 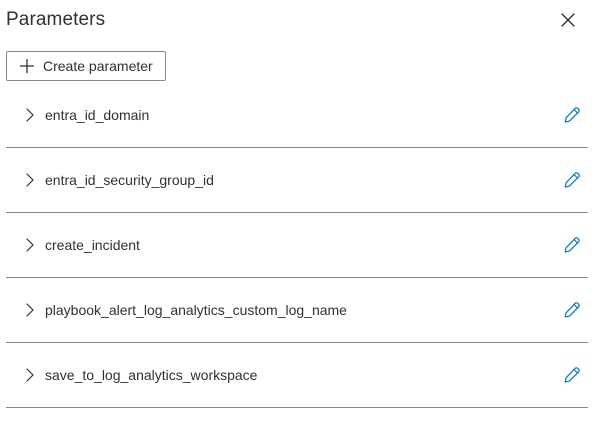 What do you see at coordinates (297, 180) in the screenshot?
I see `parameter-row: entra_id_security_group_id` at bounding box center [297, 180].